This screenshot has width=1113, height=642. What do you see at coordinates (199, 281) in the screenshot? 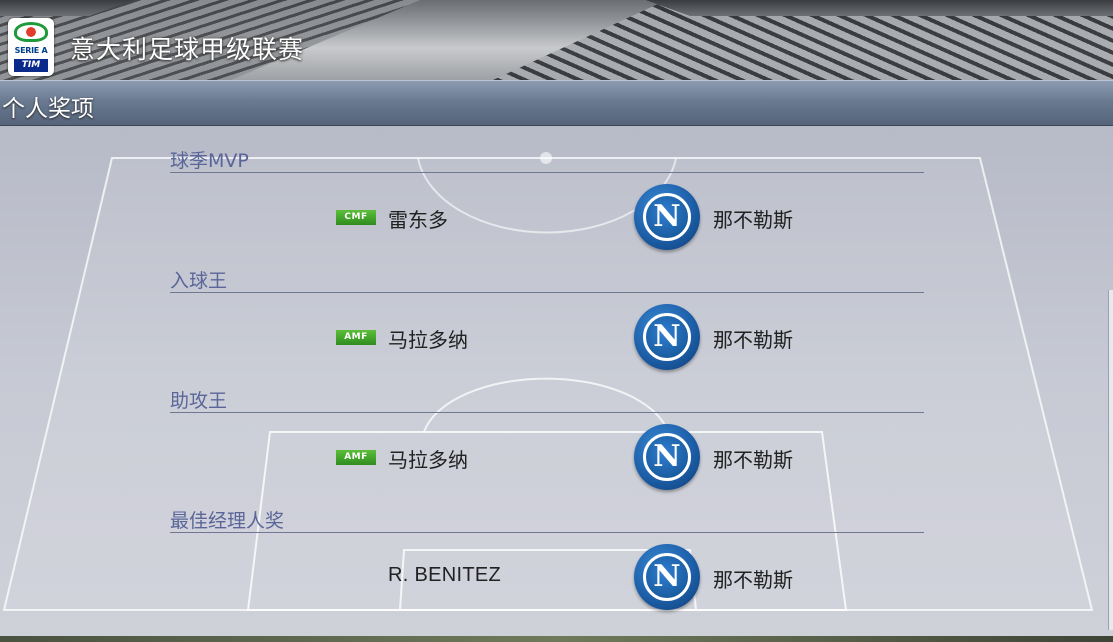
I see `award-label: 入球王` at bounding box center [199, 281].